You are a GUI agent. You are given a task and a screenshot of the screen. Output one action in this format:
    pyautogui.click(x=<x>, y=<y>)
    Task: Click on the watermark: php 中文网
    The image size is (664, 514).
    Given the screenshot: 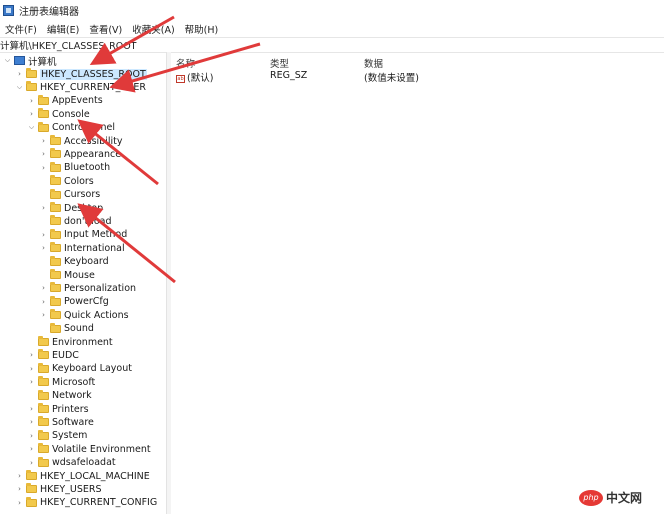 What is the action you would take?
    pyautogui.click(x=610, y=497)
    